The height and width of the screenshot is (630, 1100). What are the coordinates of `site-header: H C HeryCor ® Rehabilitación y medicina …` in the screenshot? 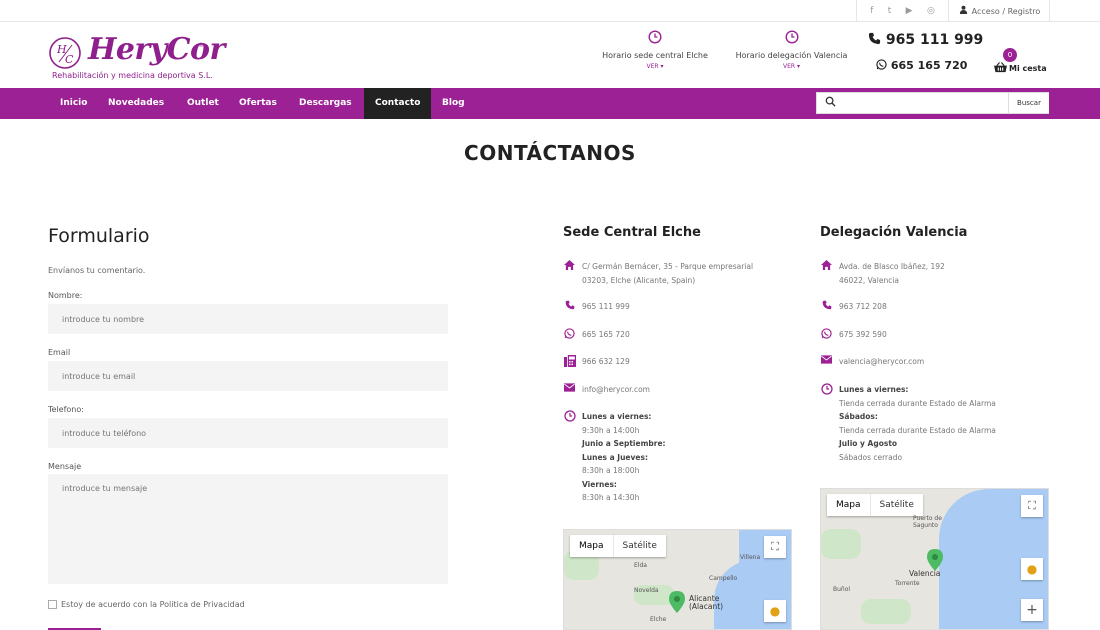 It's located at (550, 55).